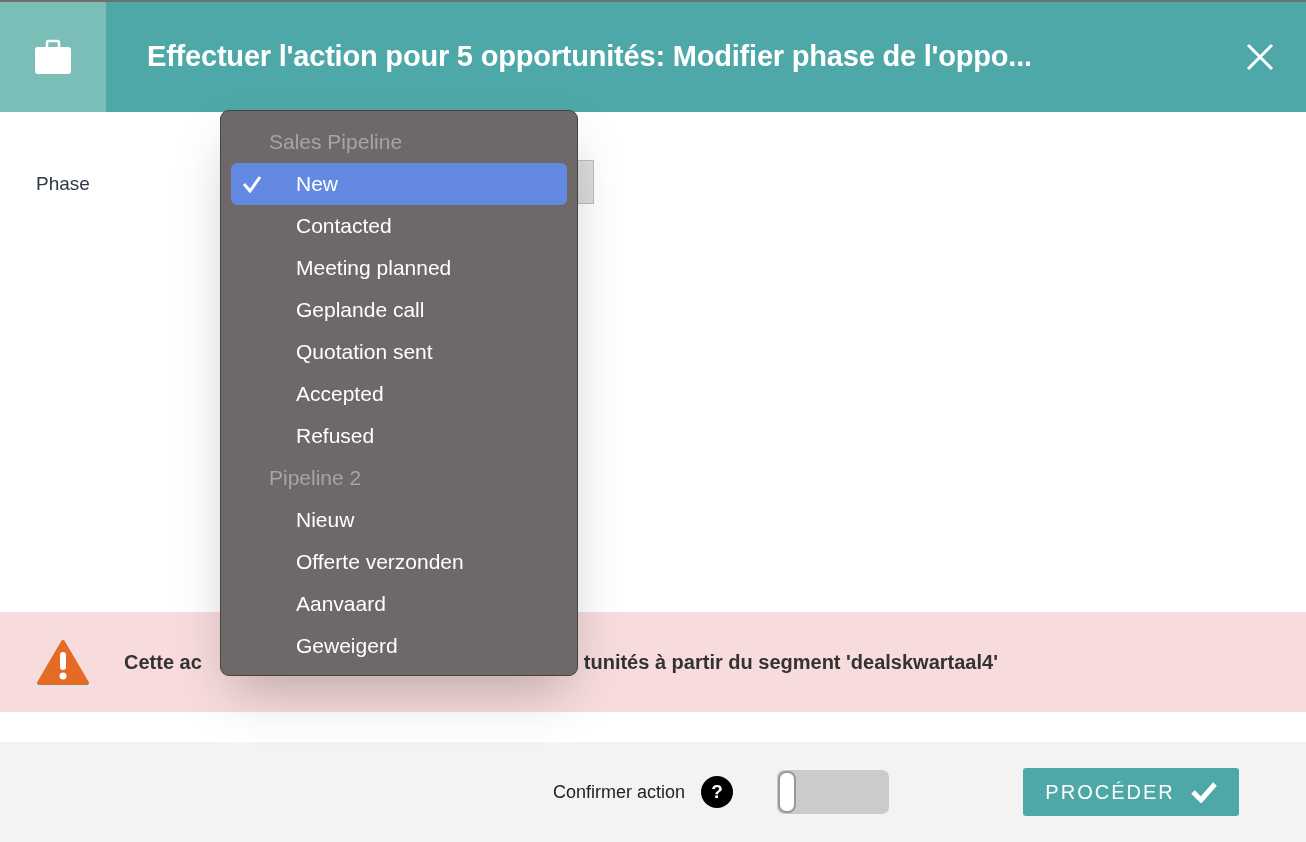 This screenshot has height=842, width=1306. I want to click on proceed-button: PROCÉDER, so click(1131, 792).